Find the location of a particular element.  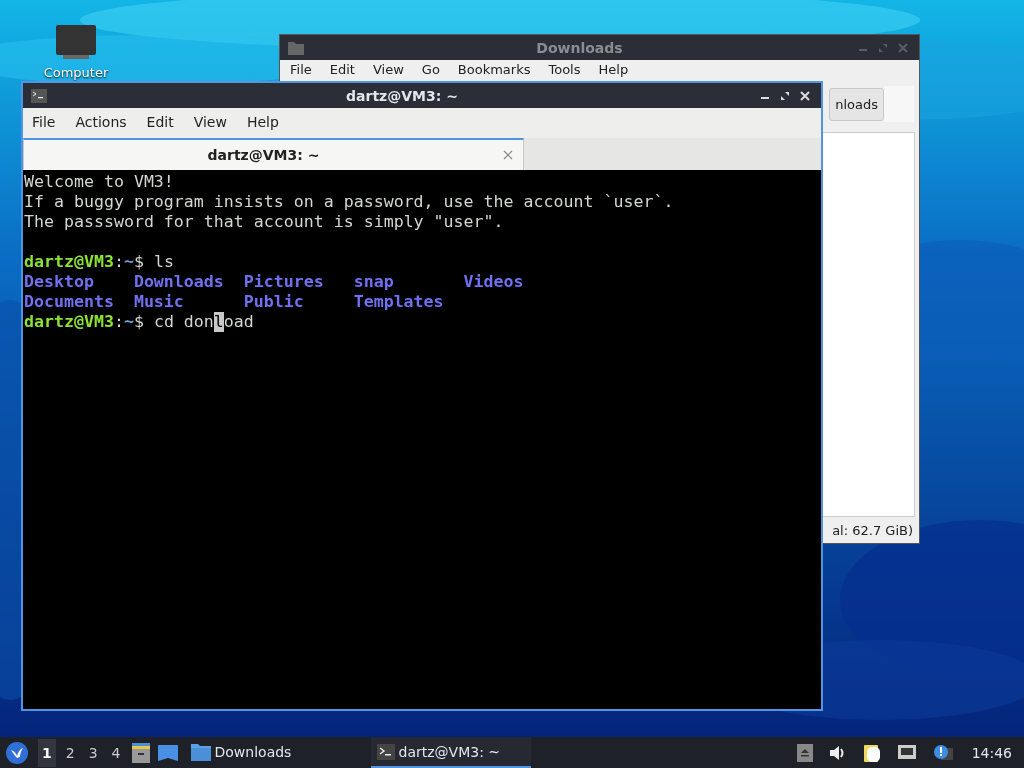

window-title: dartz@VM3: ~ is located at coordinates (402, 95).